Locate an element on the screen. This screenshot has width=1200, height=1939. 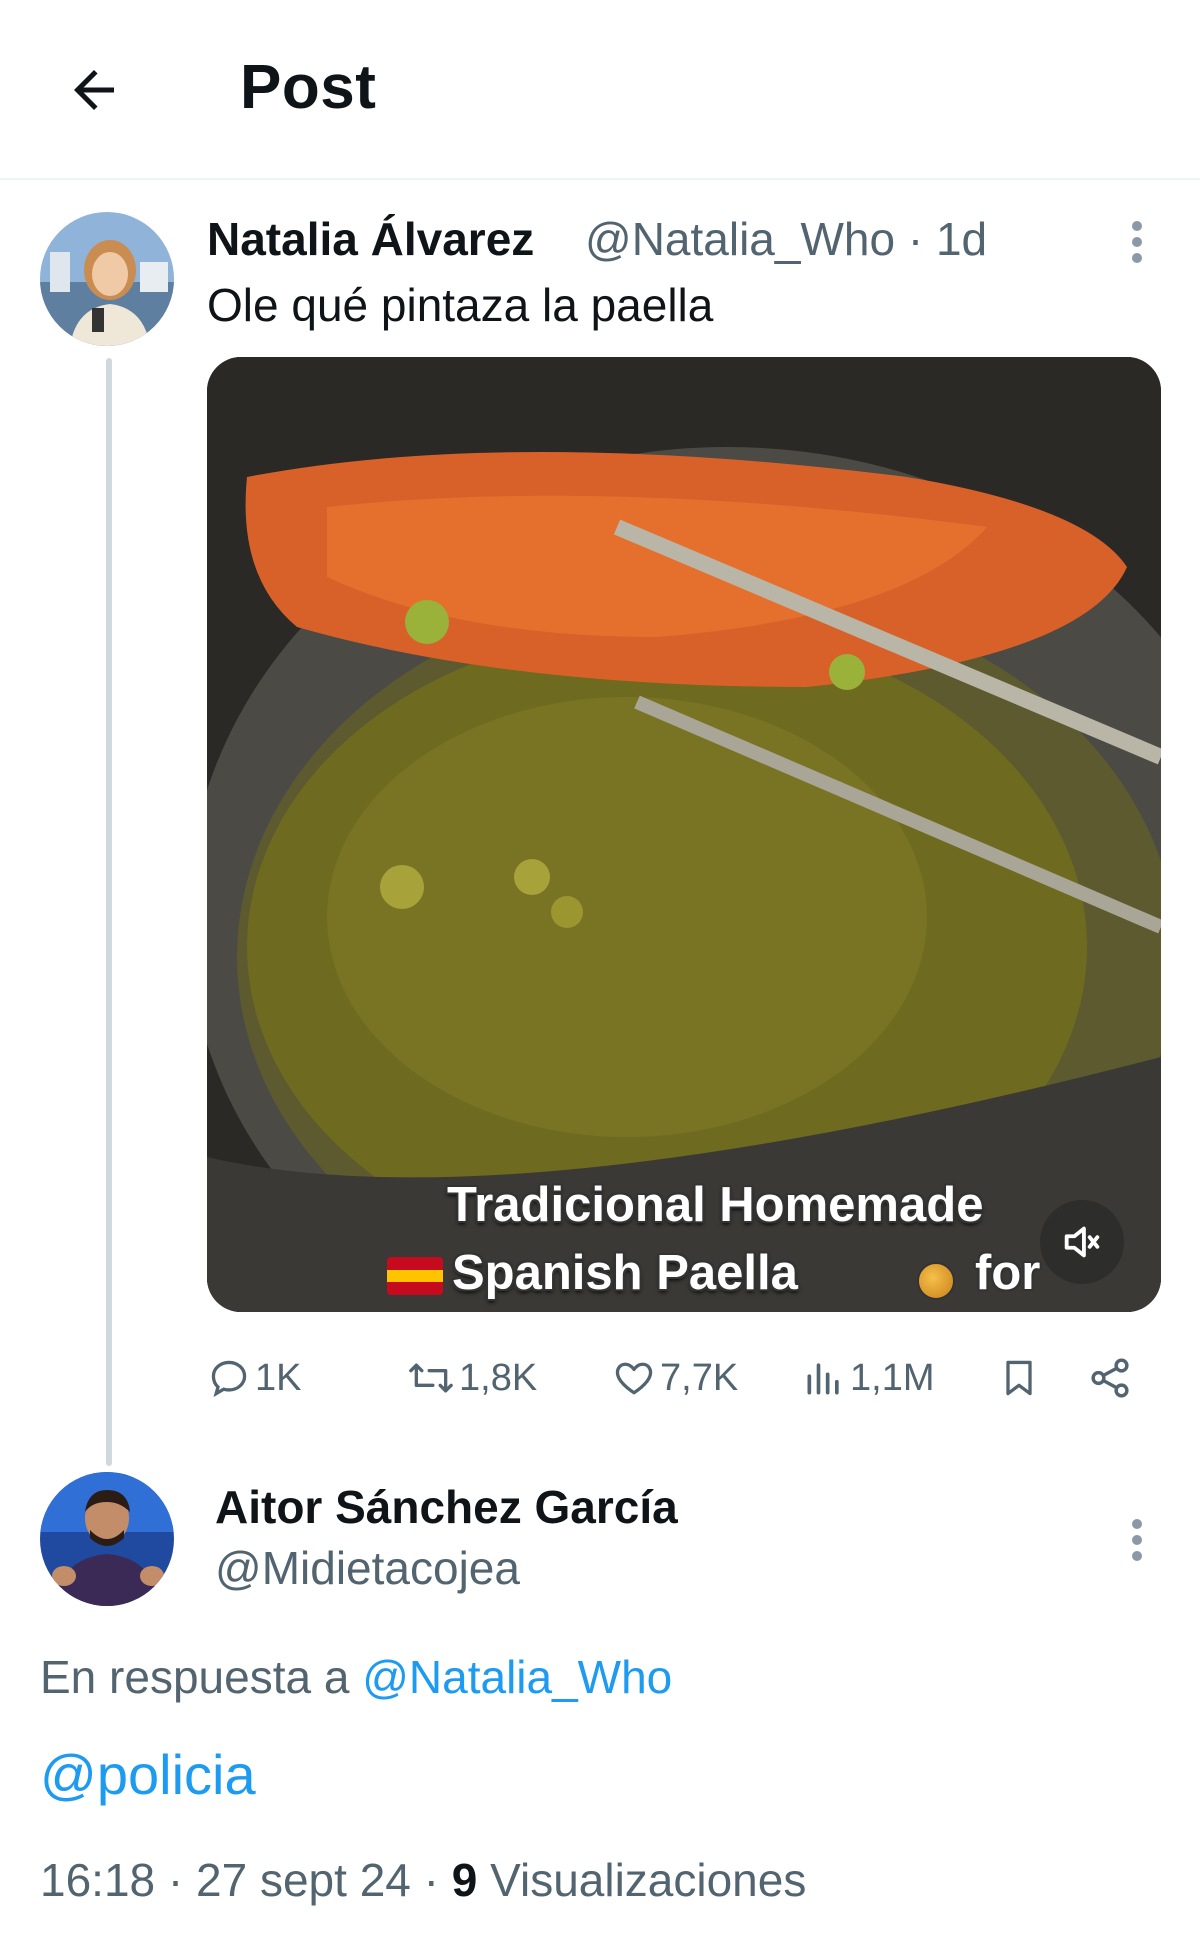
views-count: 1,1M is located at coordinates (892, 1377).